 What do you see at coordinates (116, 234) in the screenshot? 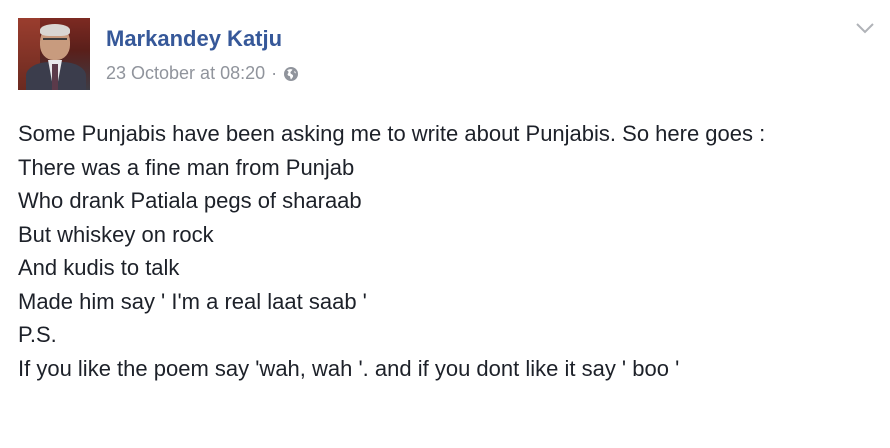
I see `post-line: But whiskey on rock` at bounding box center [116, 234].